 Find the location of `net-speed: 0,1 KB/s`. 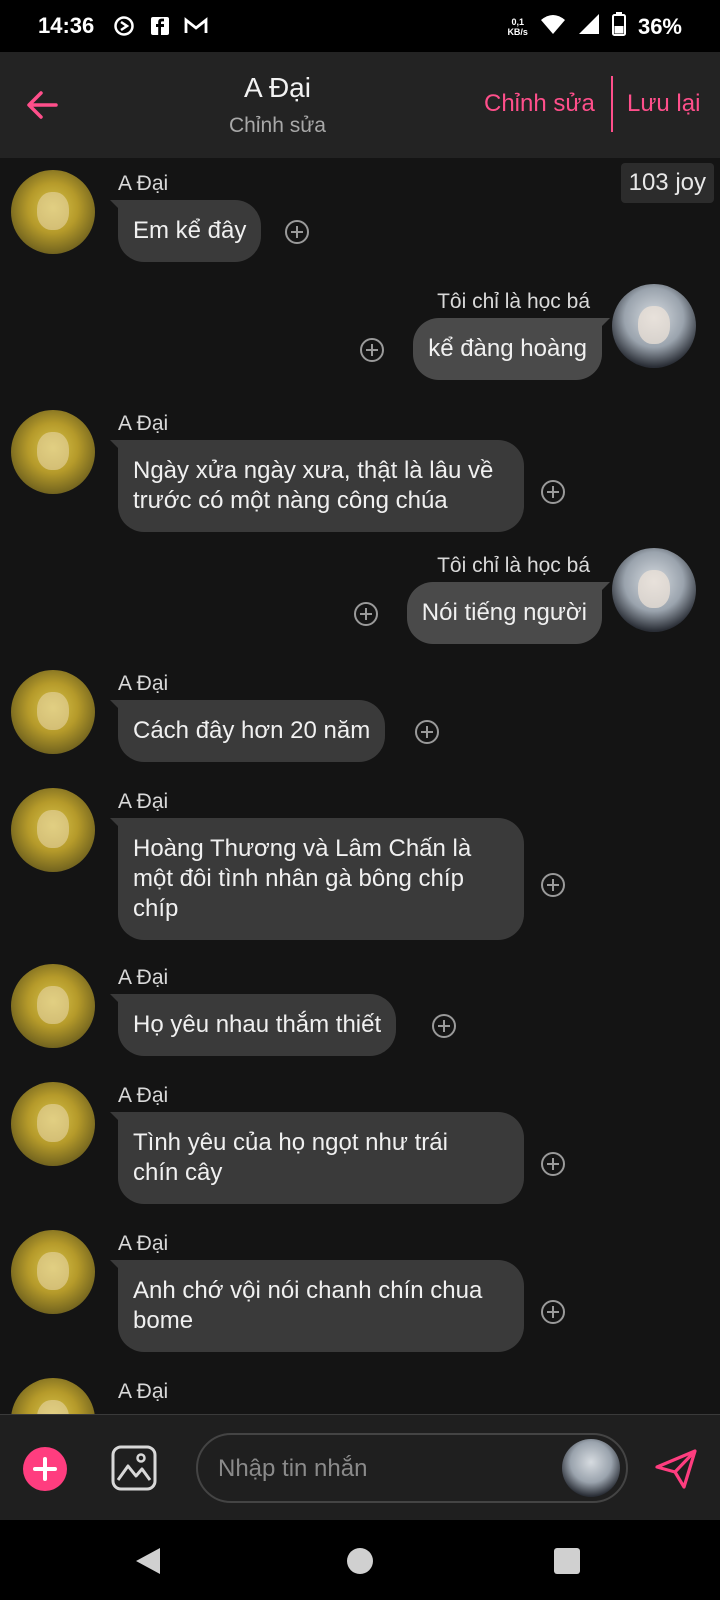

net-speed: 0,1 KB/s is located at coordinates (517, 26).